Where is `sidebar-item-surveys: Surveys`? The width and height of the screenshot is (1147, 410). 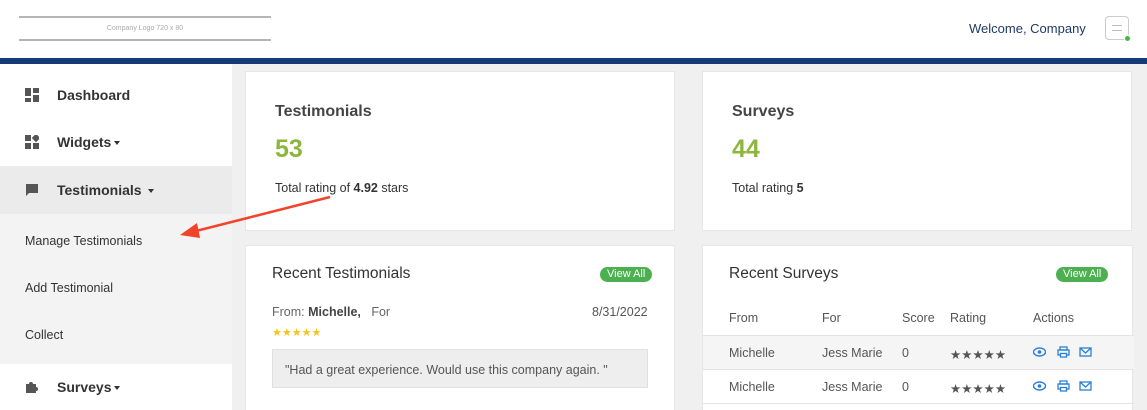 sidebar-item-surveys: Surveys is located at coordinates (116, 386).